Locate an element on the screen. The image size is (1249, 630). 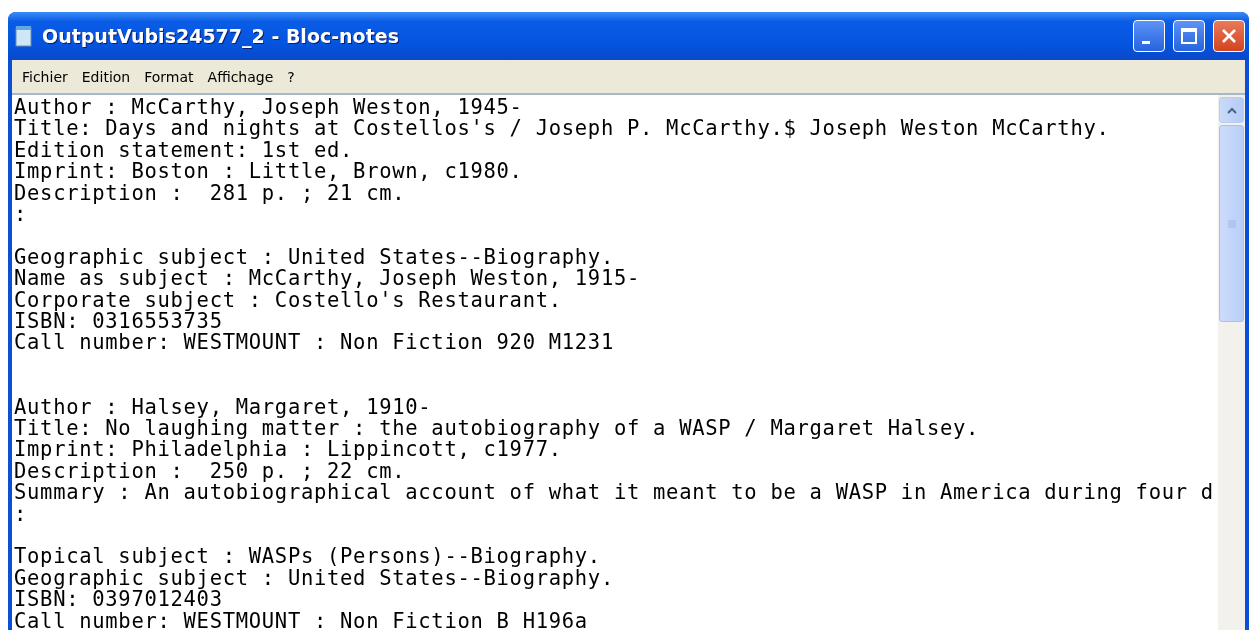
menu-item: Edition is located at coordinates (106, 76).